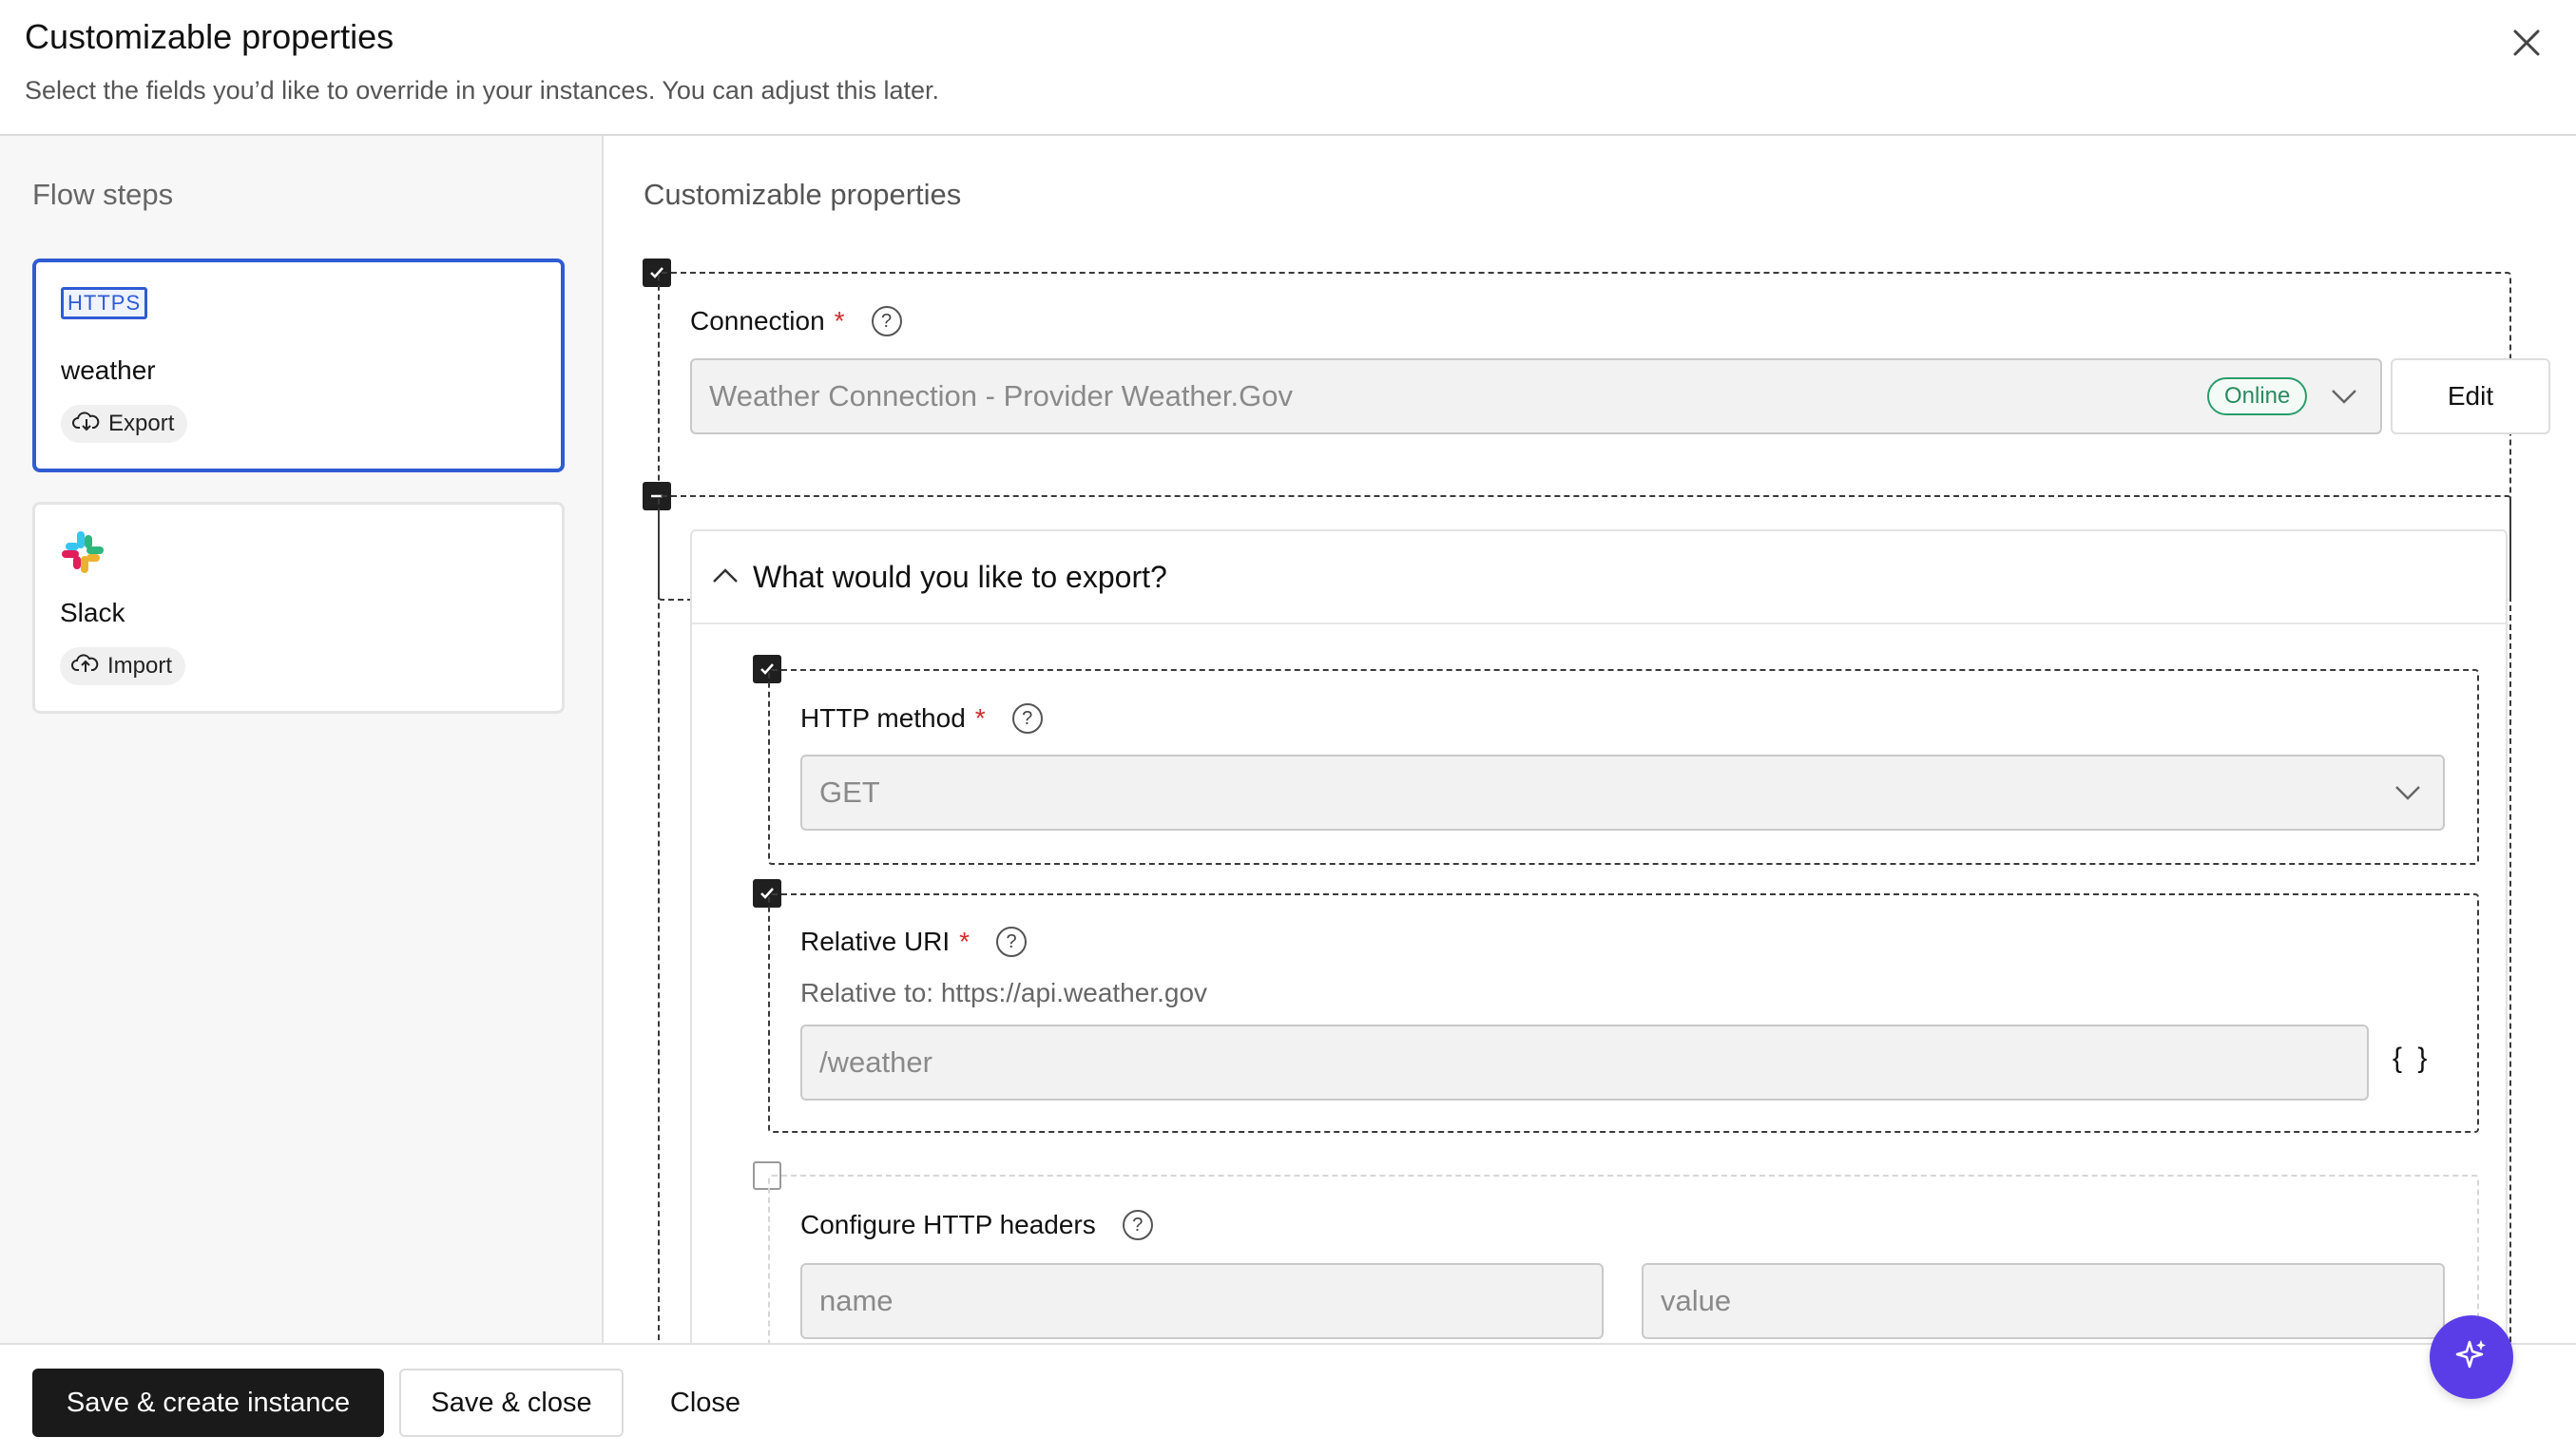 This screenshot has width=2576, height=1456. Describe the element at coordinates (914, 942) in the screenshot. I see `relative-uri-label: Relative URI * ?` at that location.